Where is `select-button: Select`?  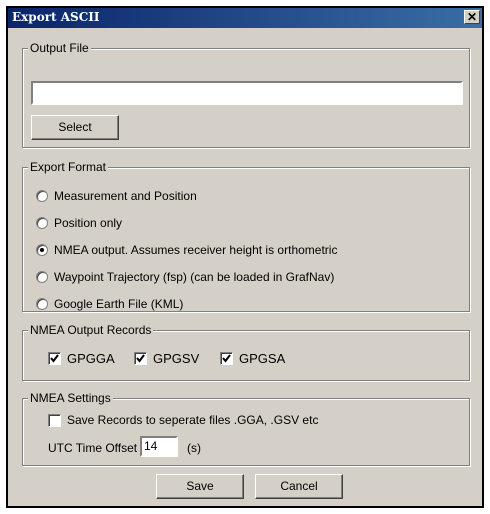
select-button: Select is located at coordinates (75, 127).